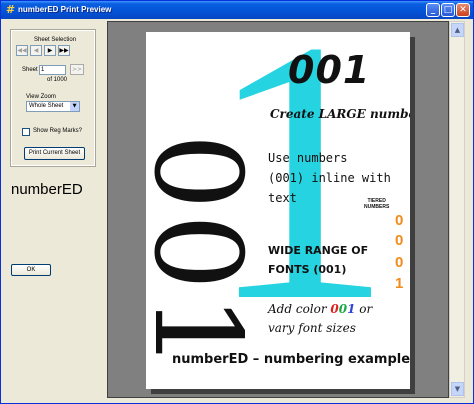 The image size is (474, 404). What do you see at coordinates (457, 209) in the screenshot?
I see `vertical-scrollbar: ▲ ▼` at bounding box center [457, 209].